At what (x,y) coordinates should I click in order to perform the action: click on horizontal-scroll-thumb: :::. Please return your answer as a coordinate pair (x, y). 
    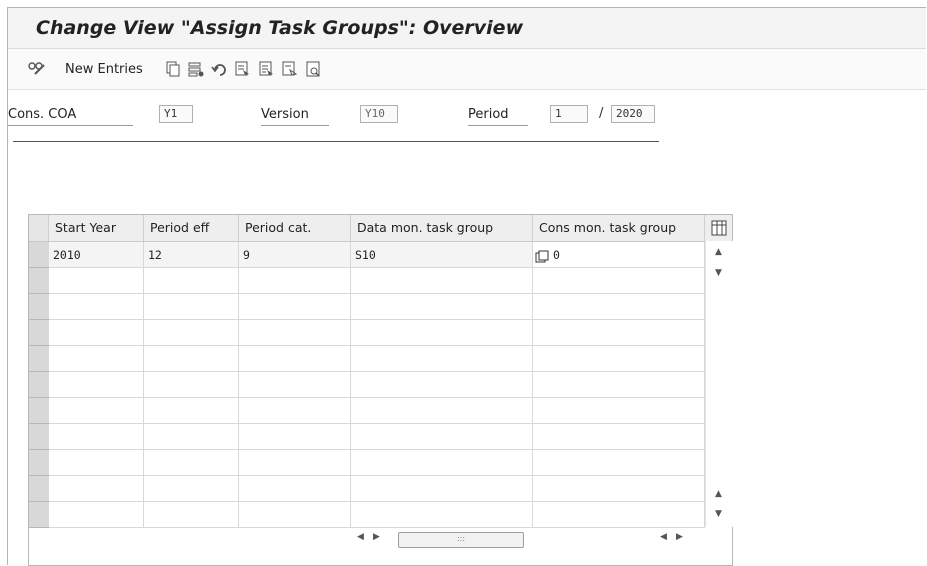
    Looking at the image, I should click on (461, 540).